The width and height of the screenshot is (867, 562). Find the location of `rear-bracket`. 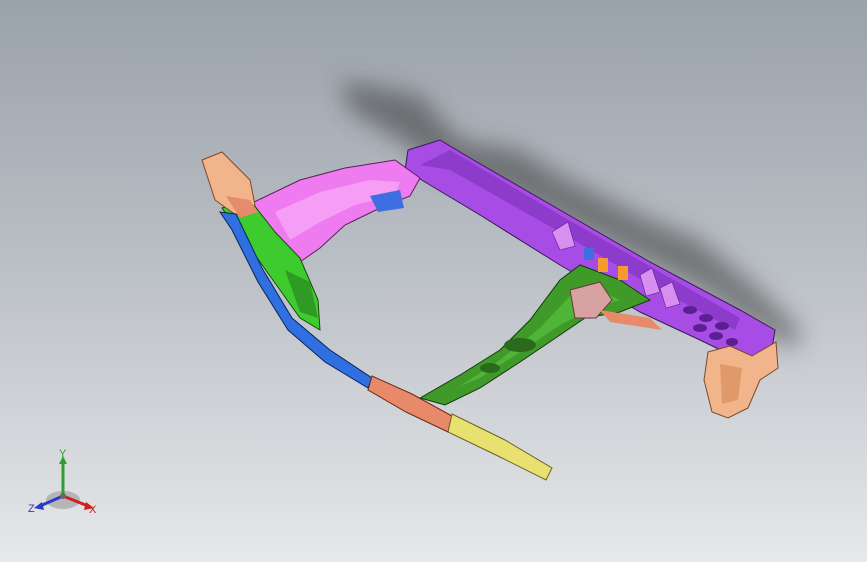

rear-bracket is located at coordinates (741, 380).